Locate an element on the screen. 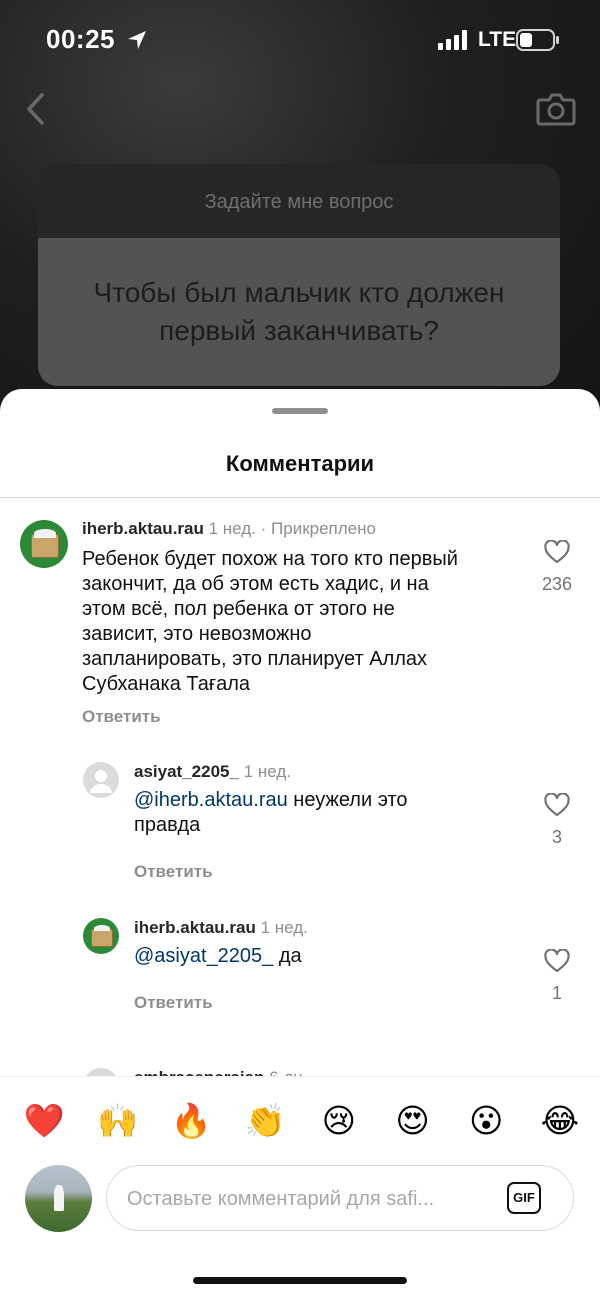  like-count: 1 is located at coordinates (556, 993).